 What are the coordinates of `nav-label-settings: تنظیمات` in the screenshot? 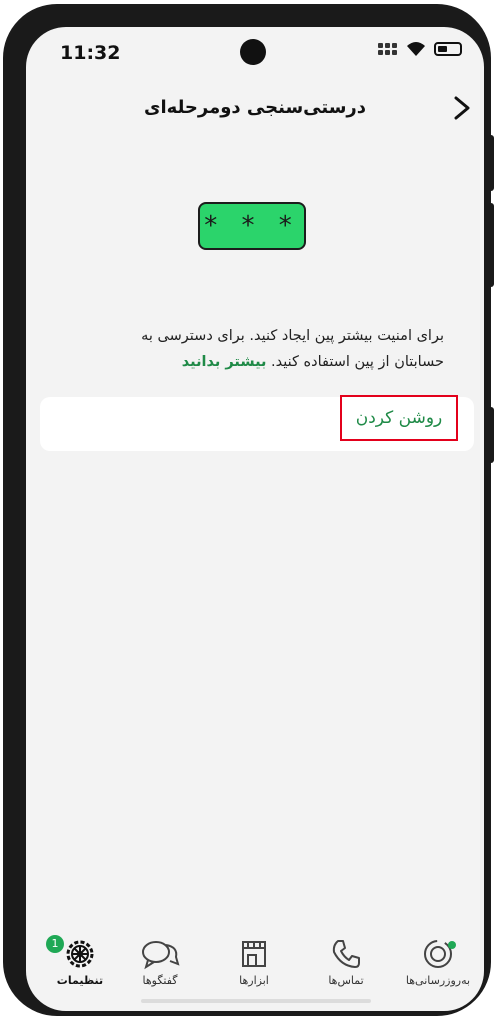 It's located at (80, 980).